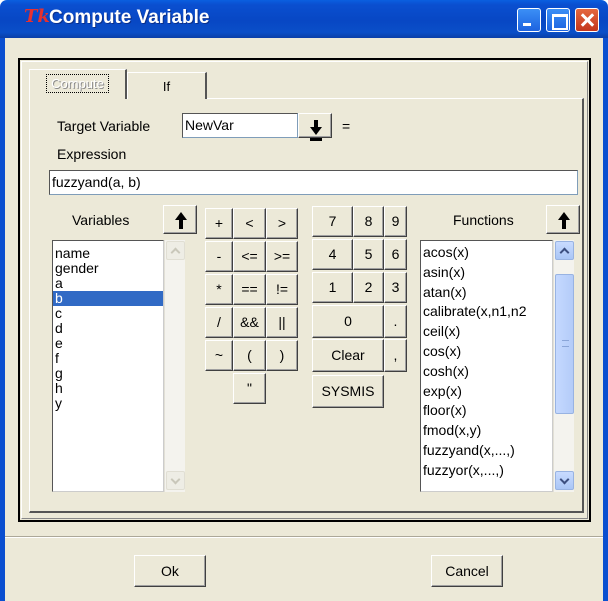 The image size is (608, 601). I want to click on arrow-down-icon, so click(316, 130).